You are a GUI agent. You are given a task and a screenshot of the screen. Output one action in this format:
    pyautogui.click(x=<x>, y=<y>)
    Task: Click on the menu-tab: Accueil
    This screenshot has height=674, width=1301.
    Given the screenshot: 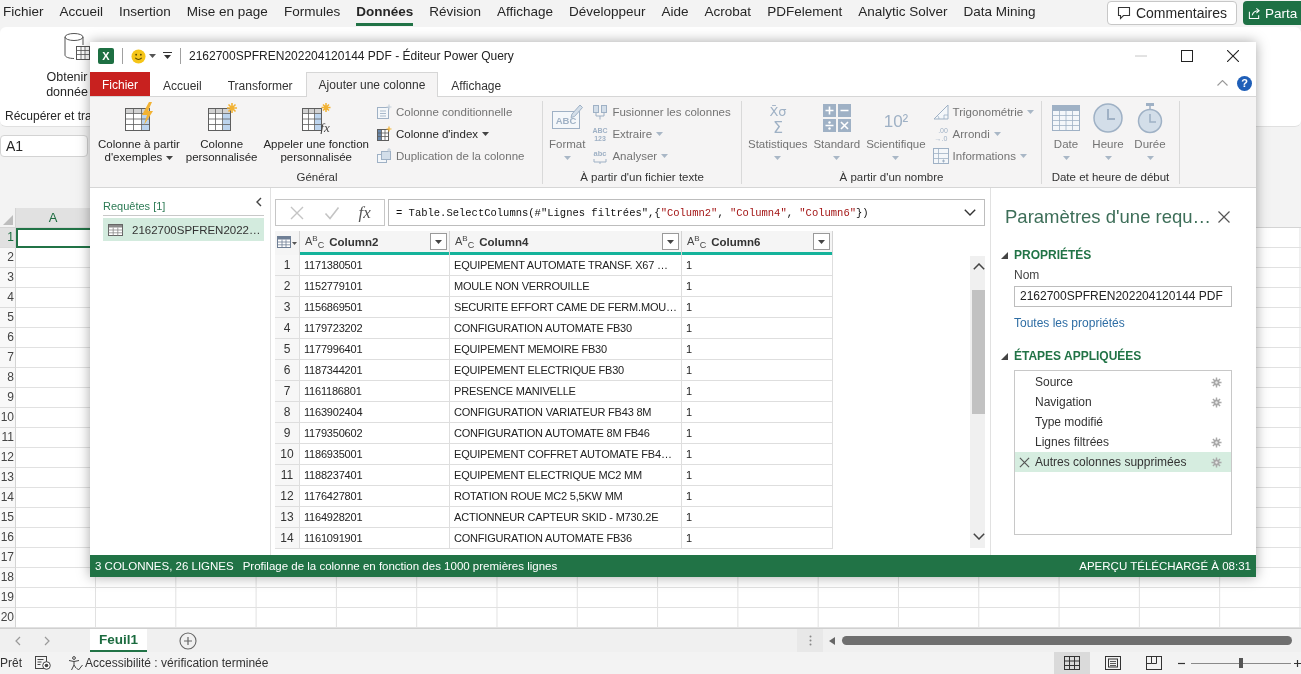 What is the action you would take?
    pyautogui.click(x=81, y=13)
    